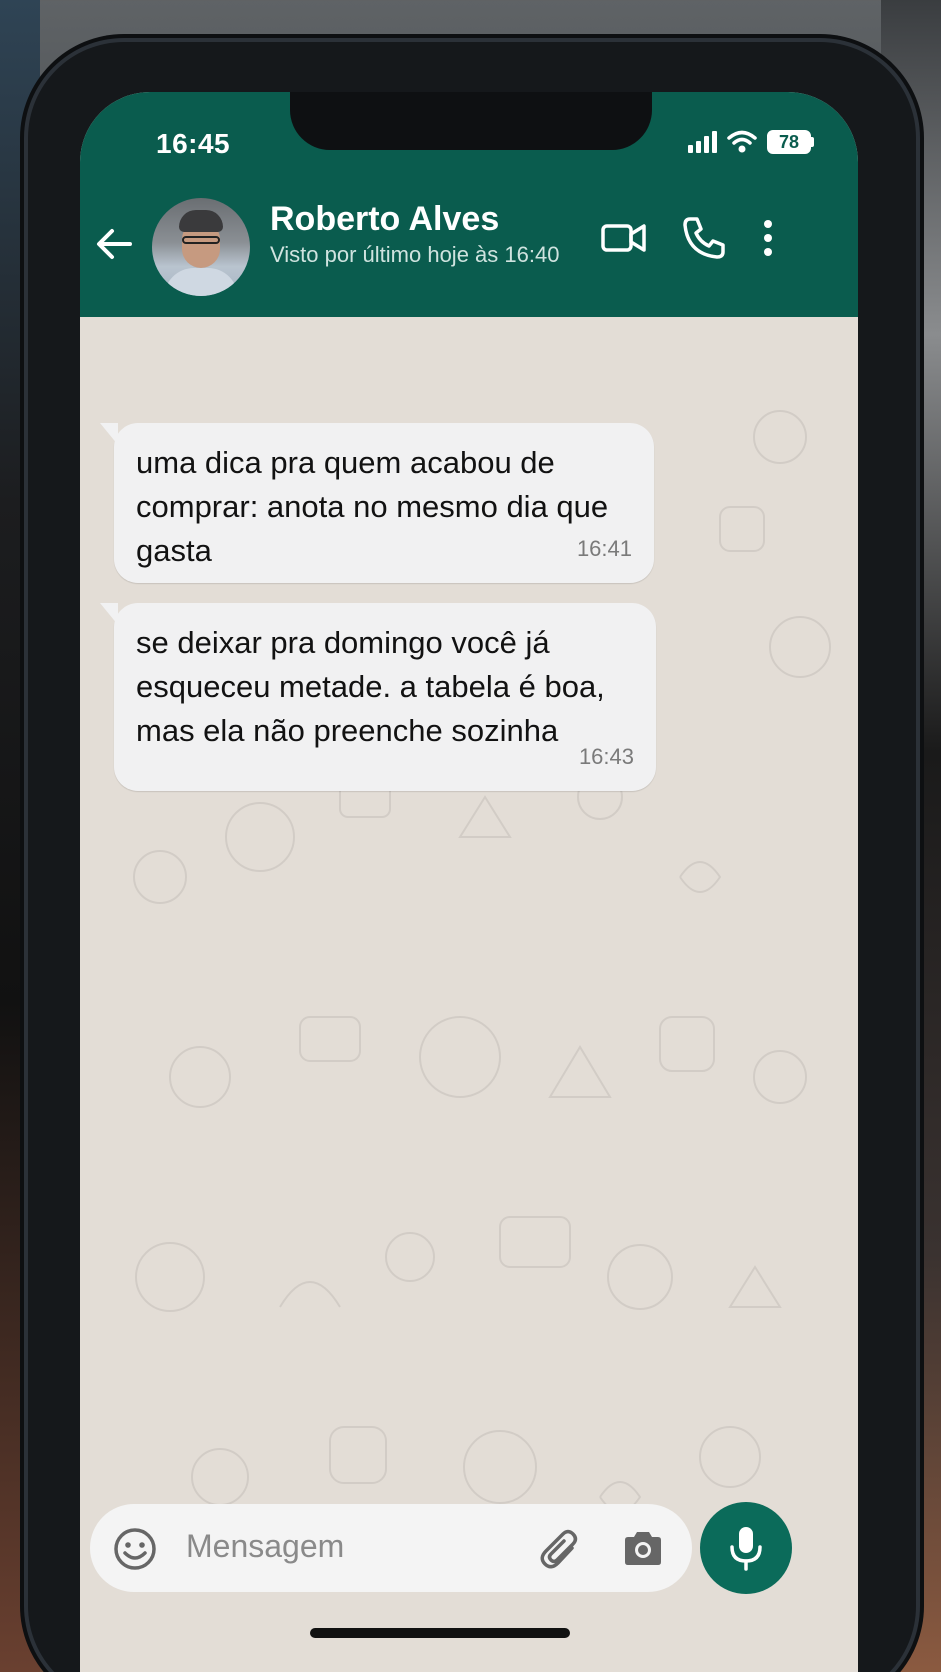  What do you see at coordinates (560, 1550) in the screenshot?
I see `attach-icon` at bounding box center [560, 1550].